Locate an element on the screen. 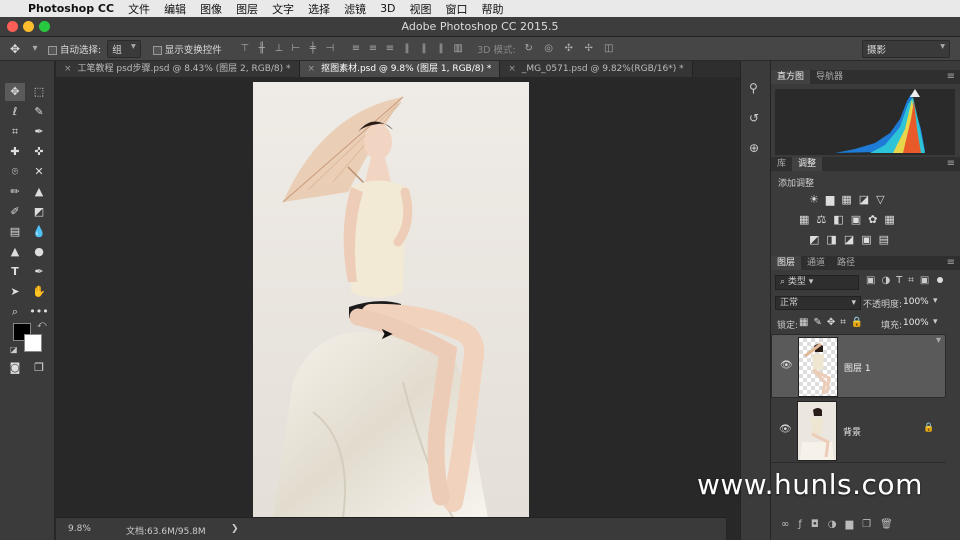  menu-help: 帮助 is located at coordinates (493, 9).